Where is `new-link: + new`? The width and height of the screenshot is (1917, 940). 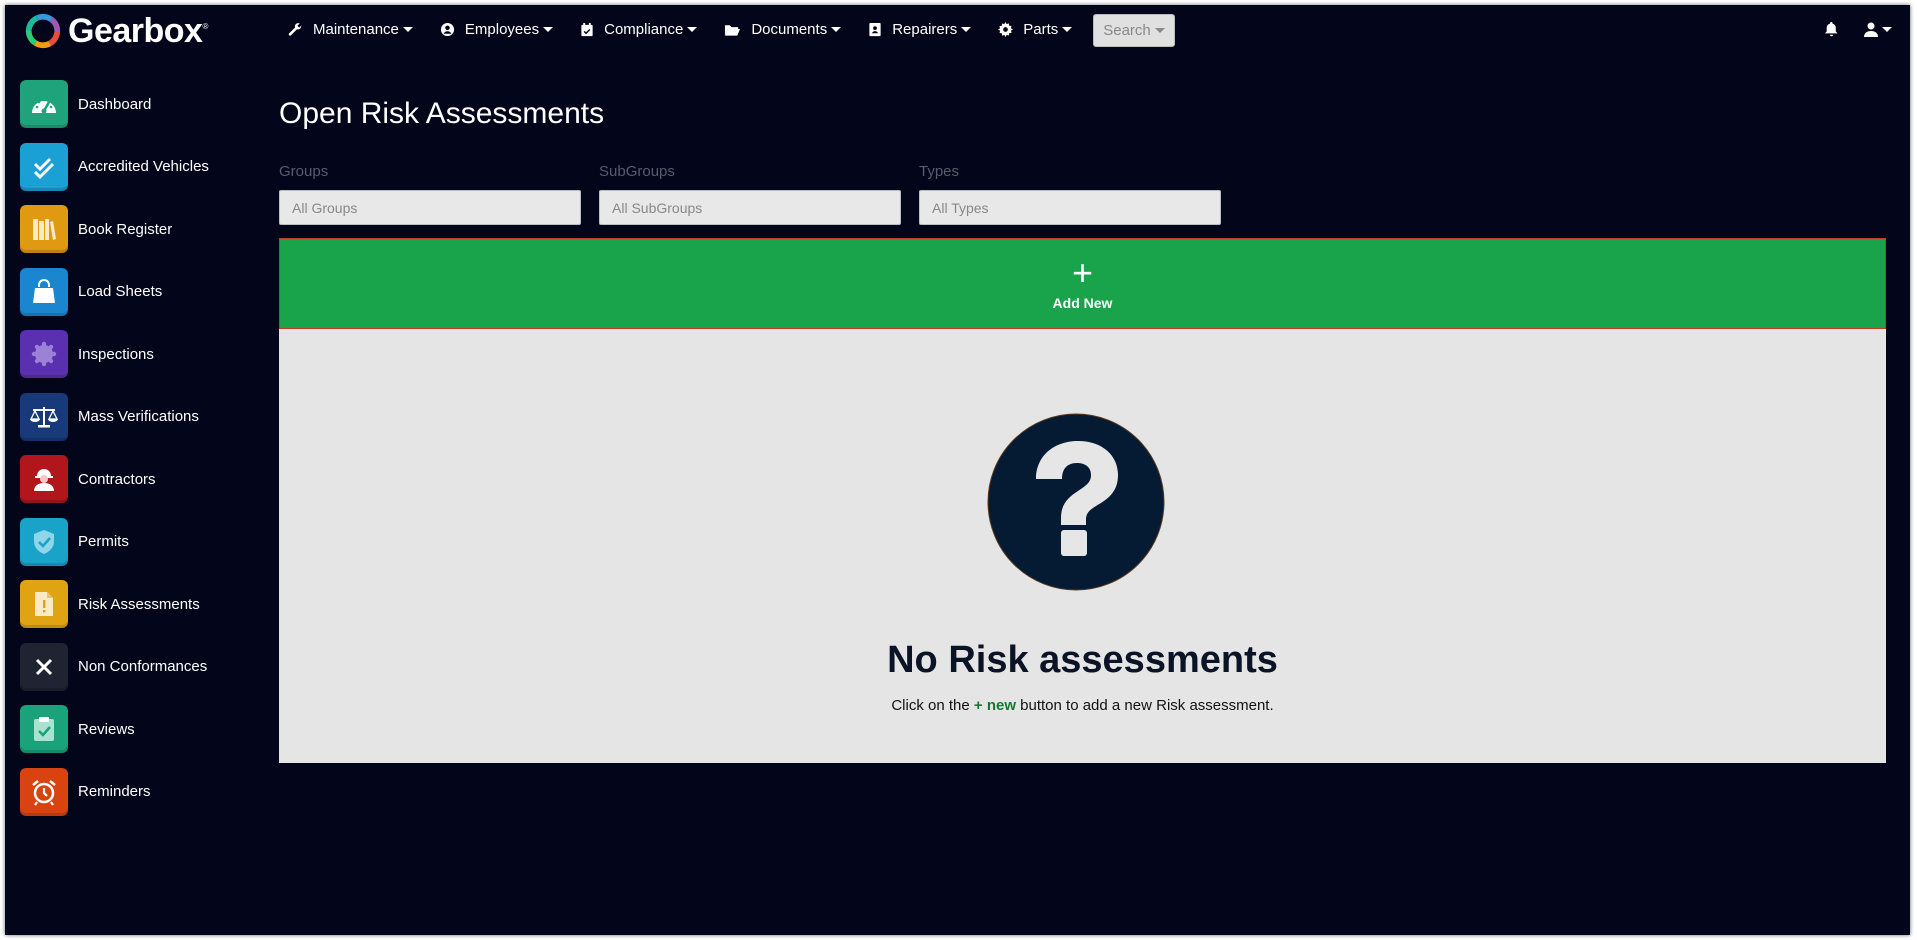
new-link: + new is located at coordinates (995, 705).